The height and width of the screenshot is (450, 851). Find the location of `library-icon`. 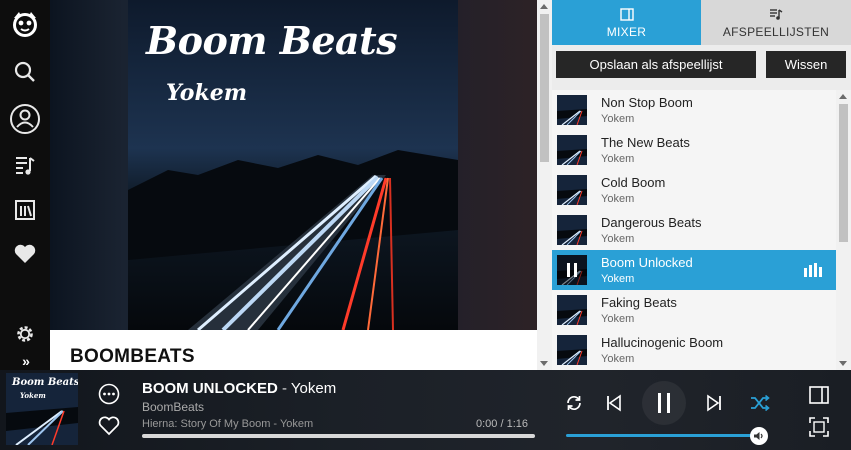

library-icon is located at coordinates (25, 210).